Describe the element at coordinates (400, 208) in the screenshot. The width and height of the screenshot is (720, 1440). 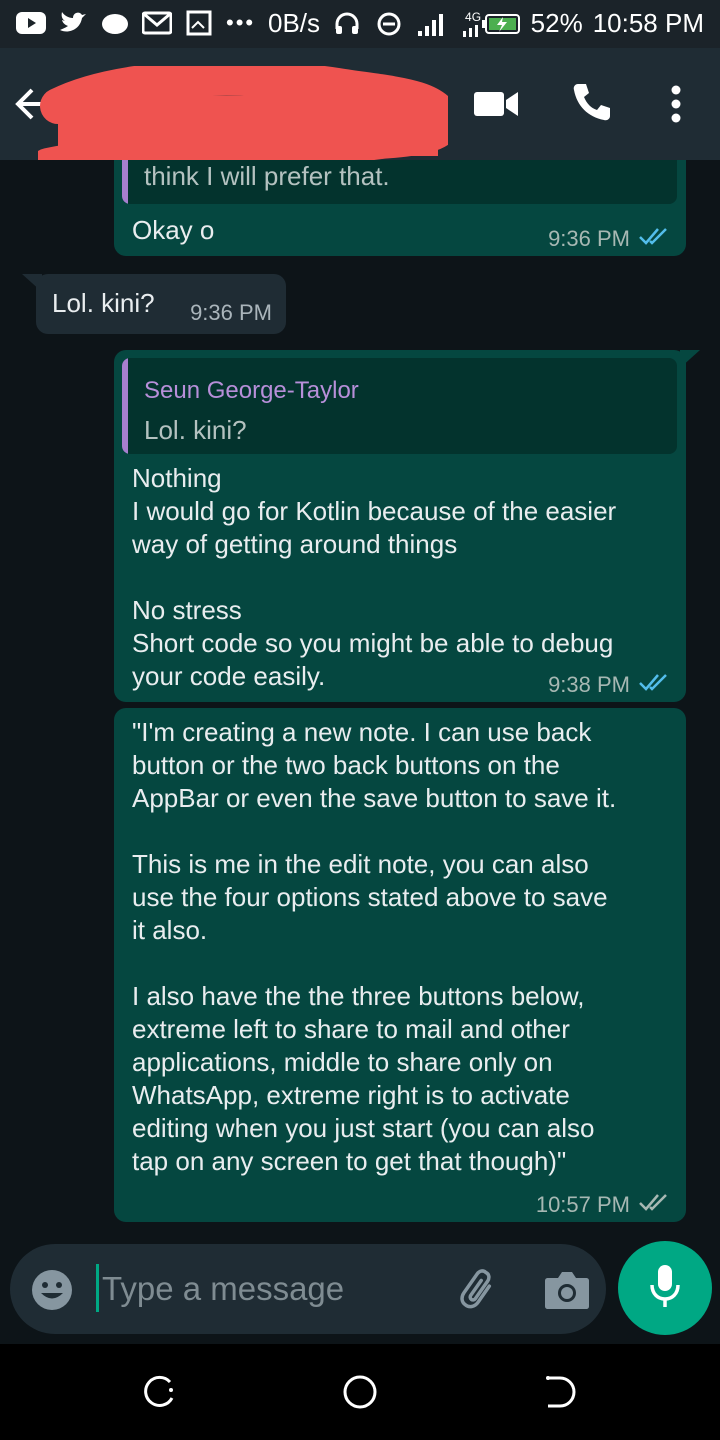
I see `message-bubble-outgoing: think I will prefer that. Okay o 9:36 PM` at that location.